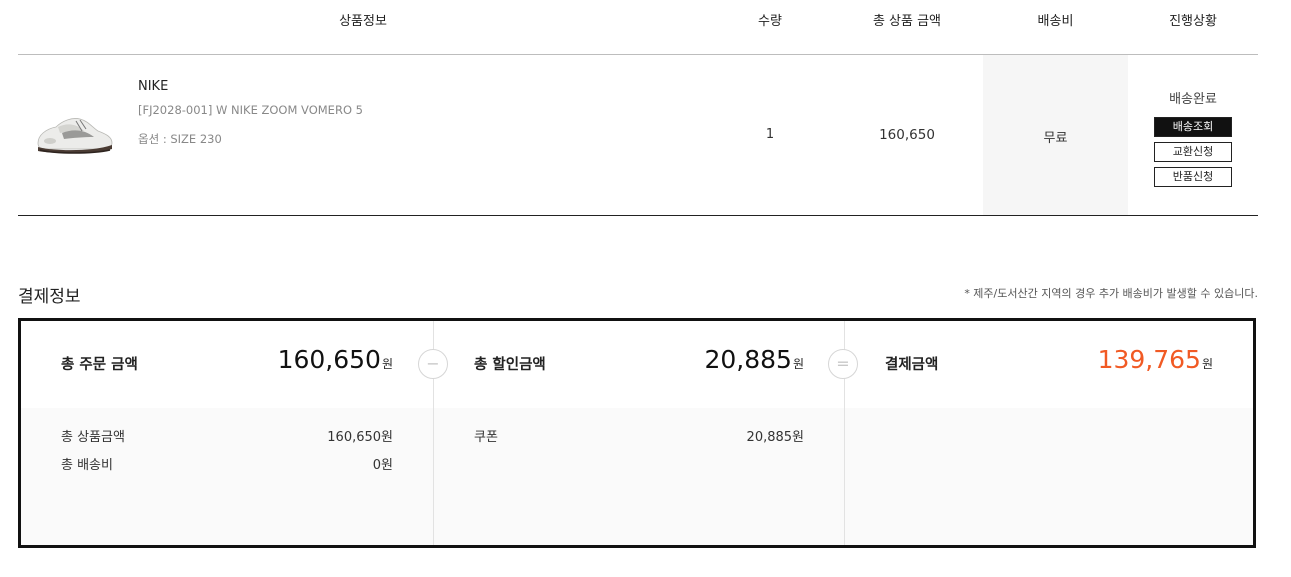  I want to click on product-name: [FJ2028-001] W NIKE ZOOM VOMERO 5, so click(250, 110).